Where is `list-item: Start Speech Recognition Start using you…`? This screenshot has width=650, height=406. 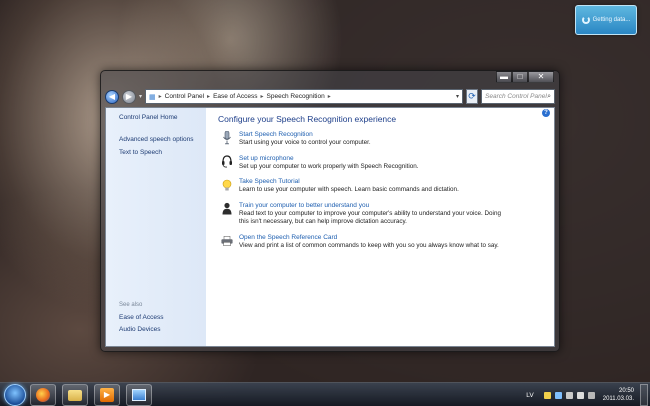
list-item: Start Speech Recognition Start using you… is located at coordinates (386, 139).